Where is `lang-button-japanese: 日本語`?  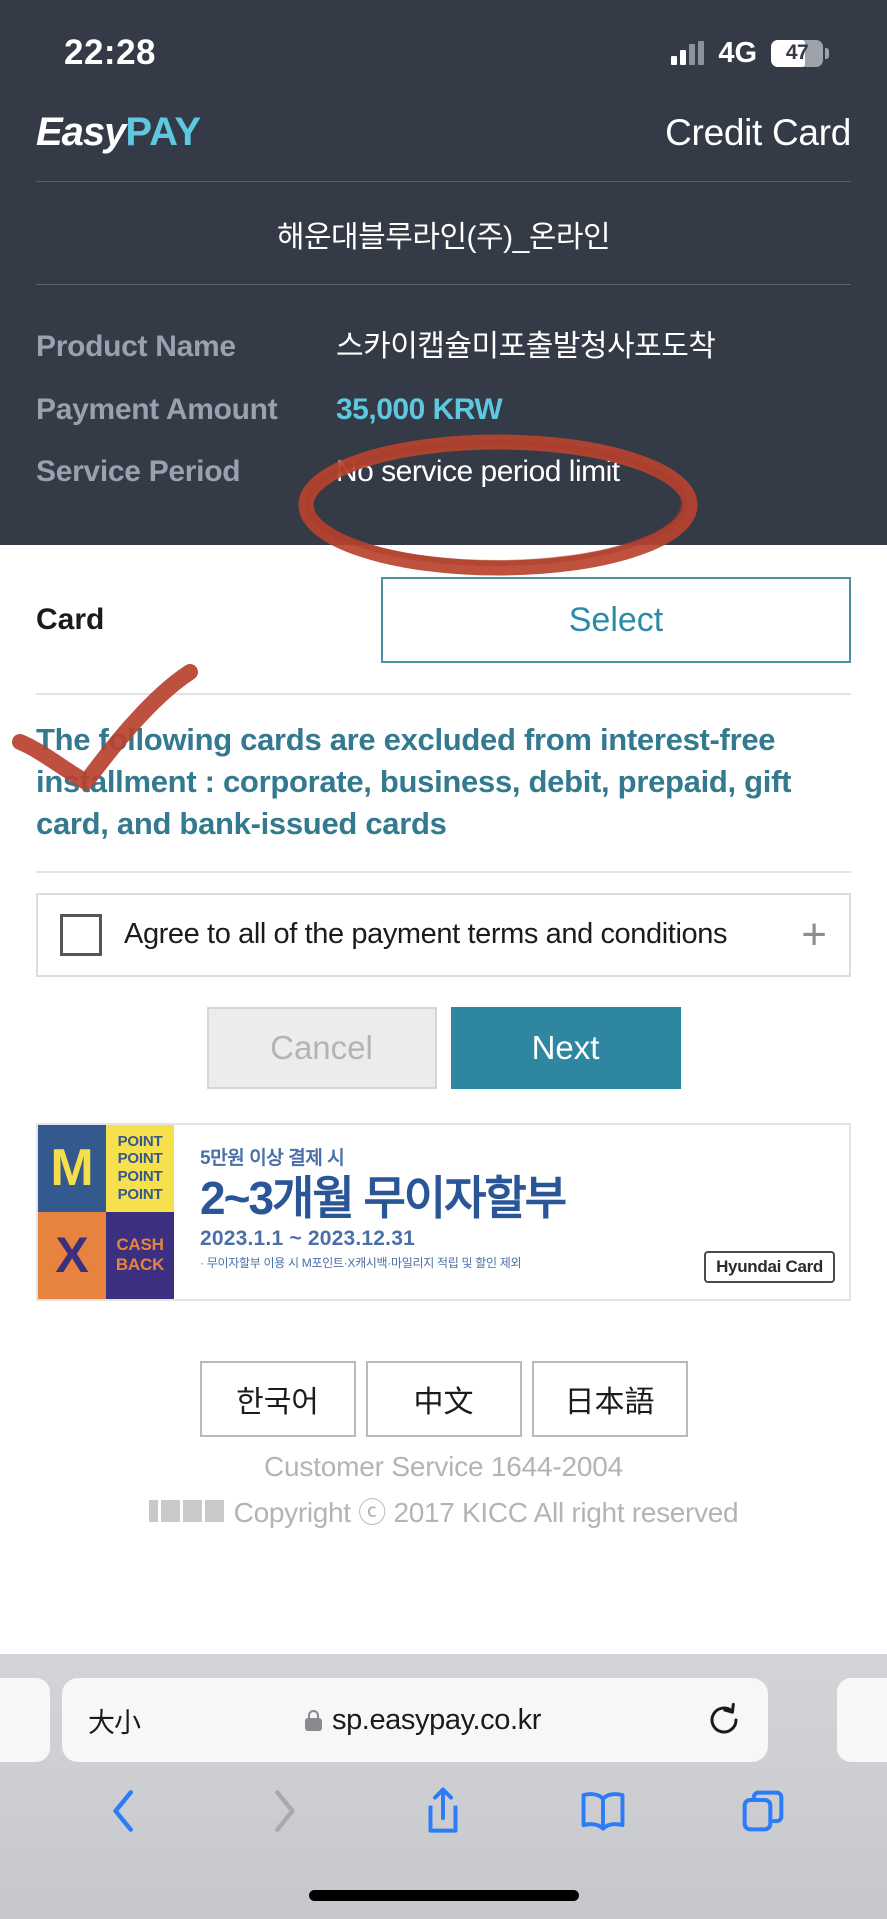
lang-button-japanese: 日本語 is located at coordinates (609, 1398).